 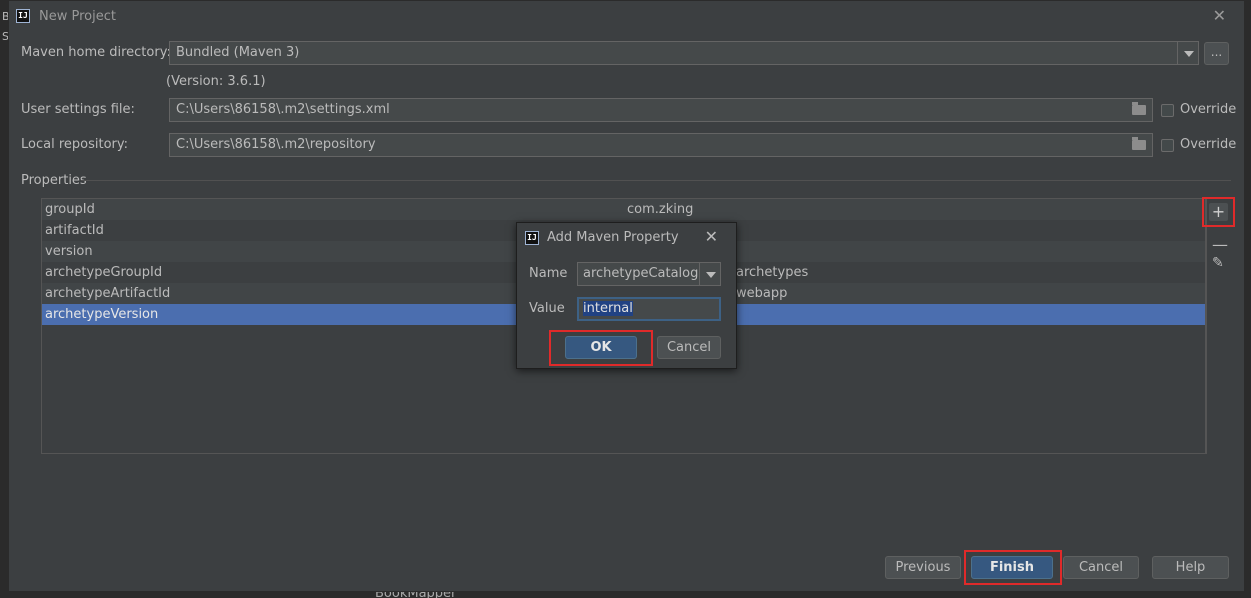 I want to click on property-value-text: internal, so click(x=608, y=308).